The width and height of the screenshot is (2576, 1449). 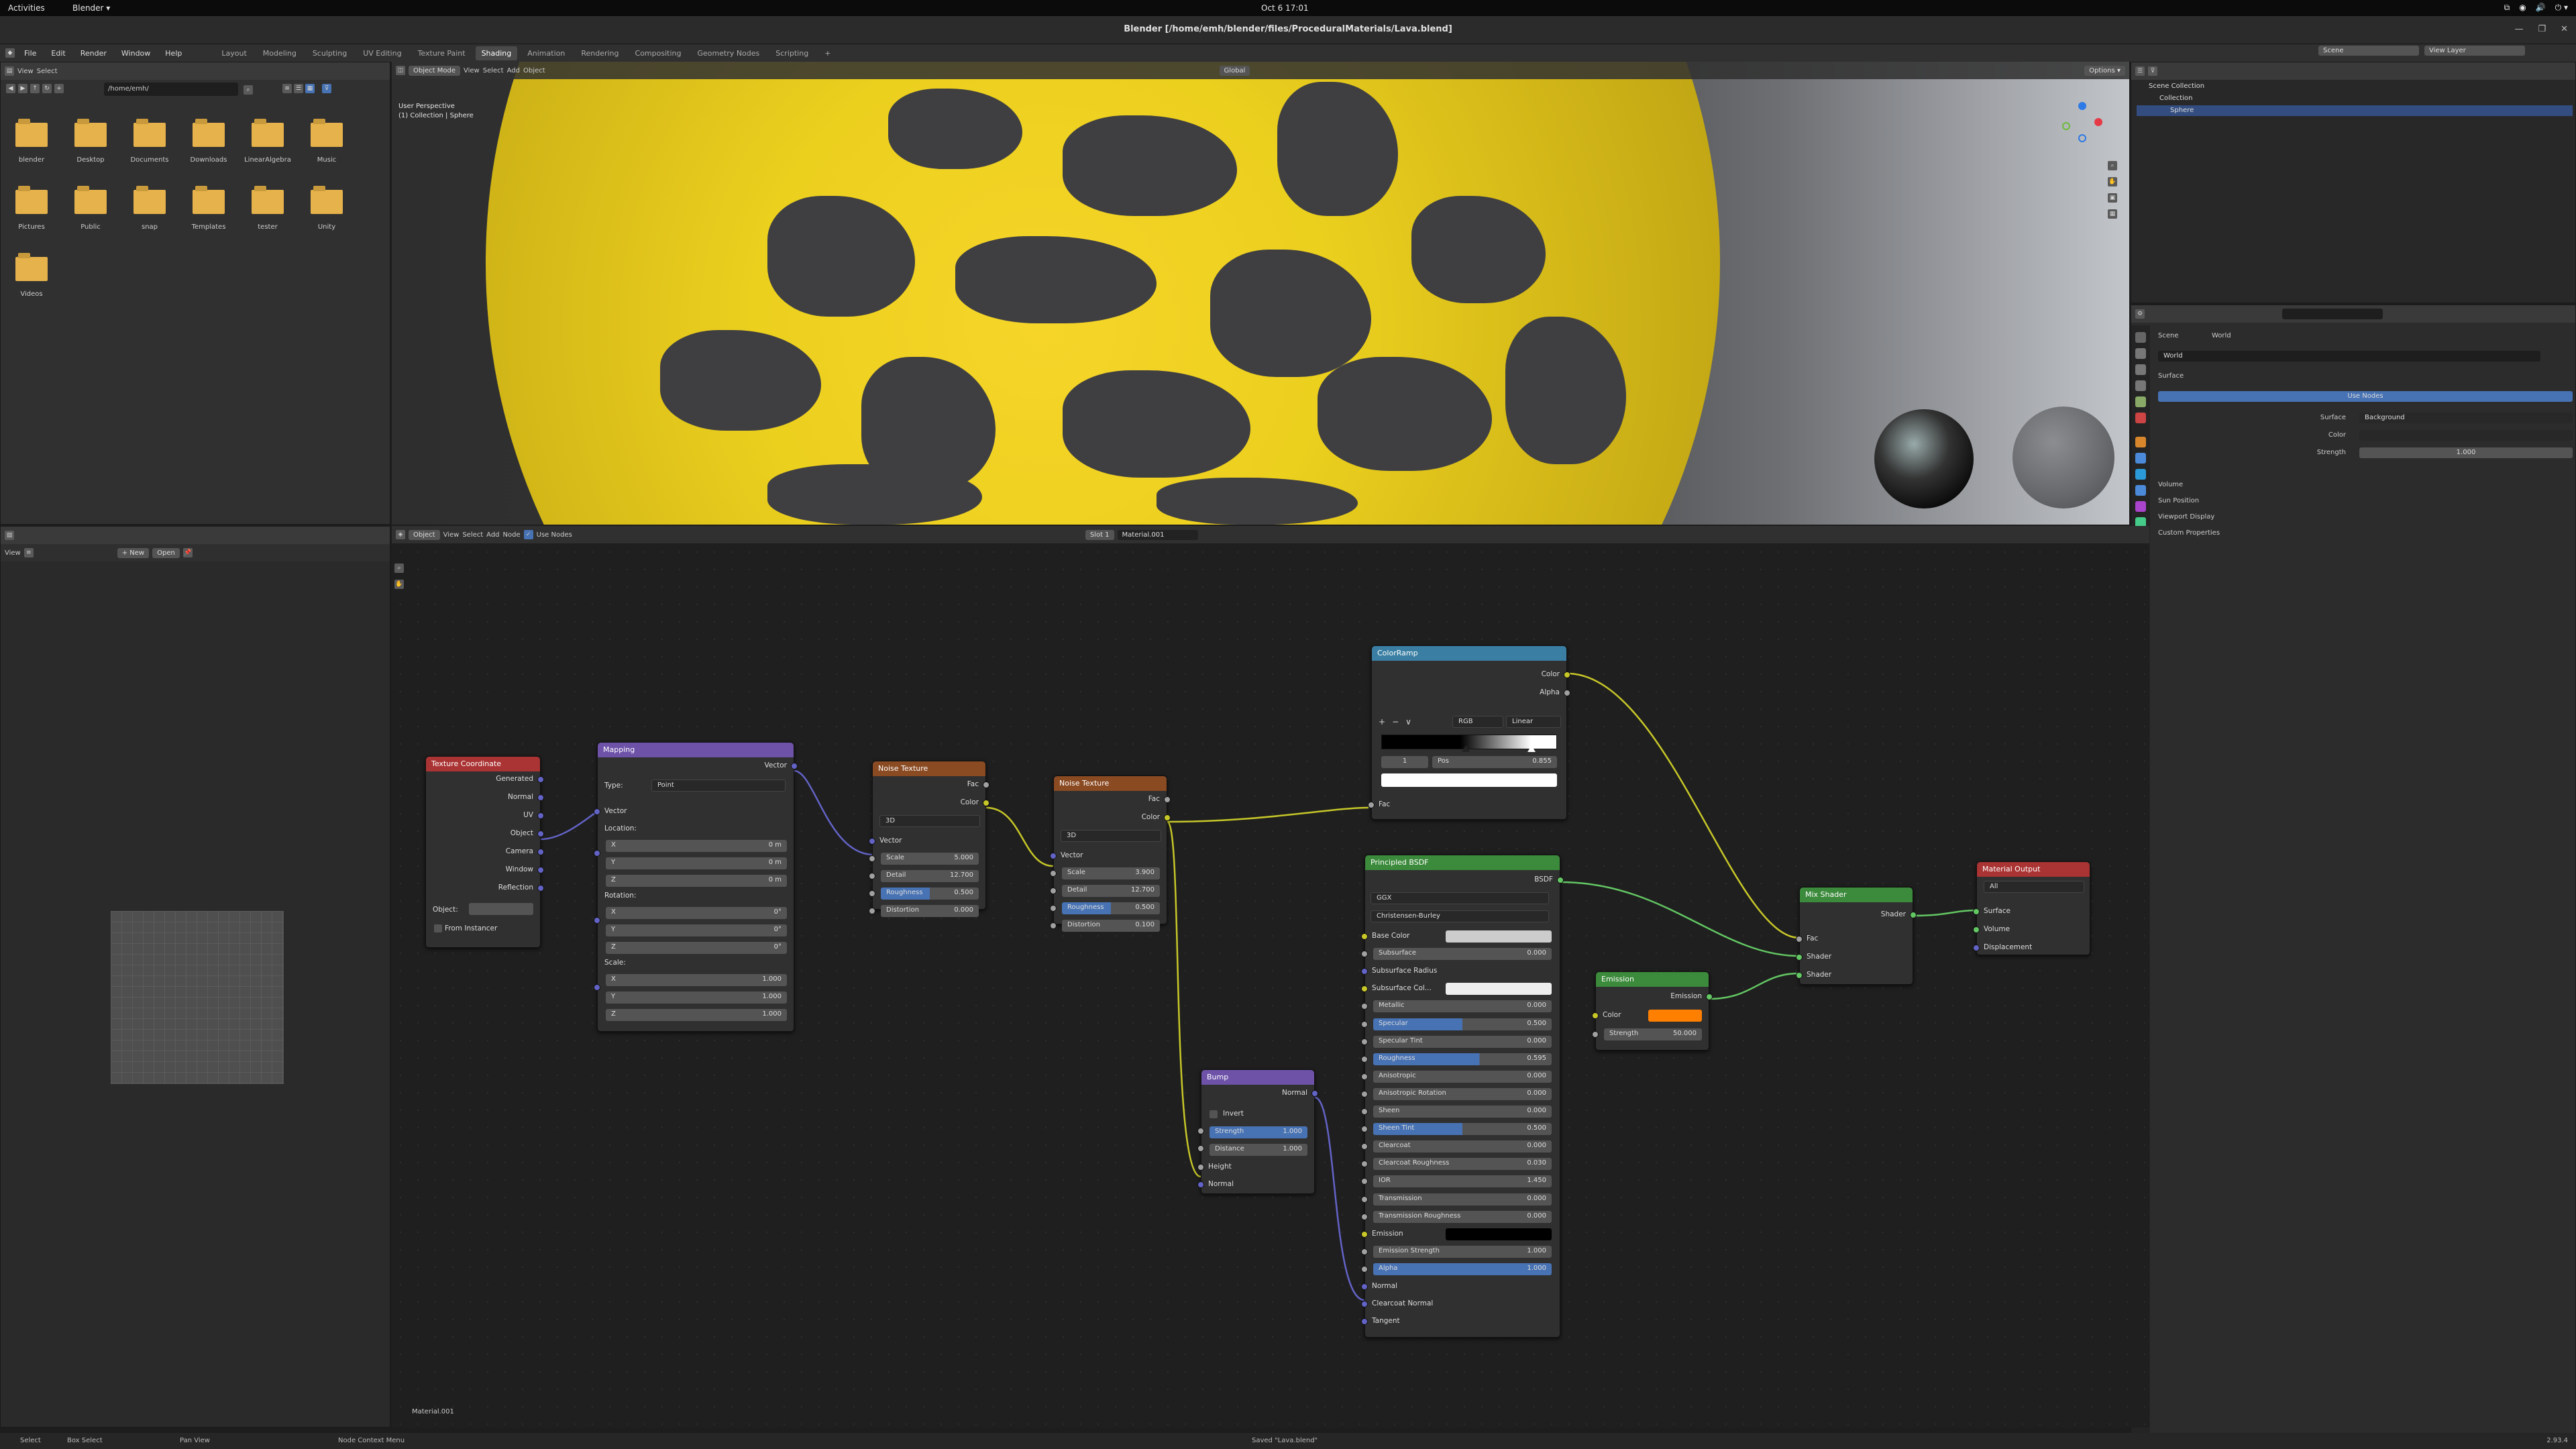 What do you see at coordinates (1364, 936) in the screenshot?
I see `socket-base-color` at bounding box center [1364, 936].